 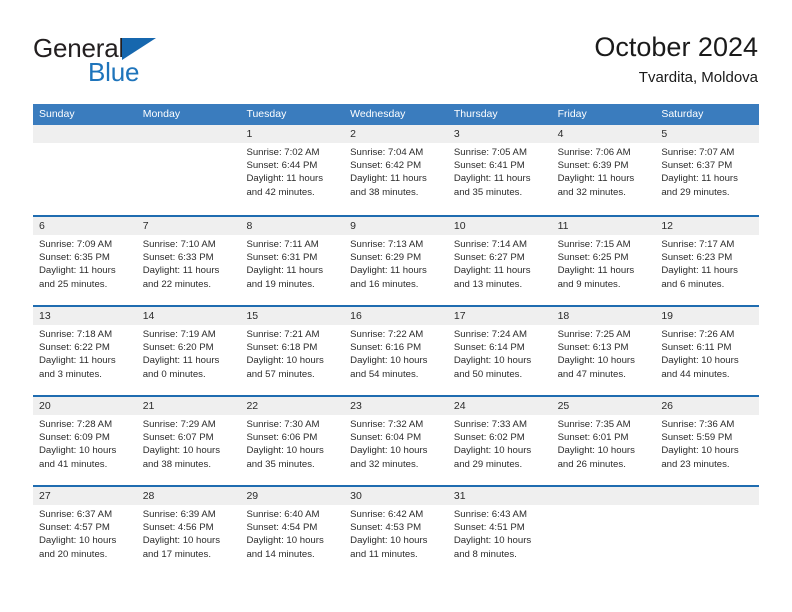 I want to click on sunset-text: Sunset: 6:18 PM, so click(x=282, y=348).